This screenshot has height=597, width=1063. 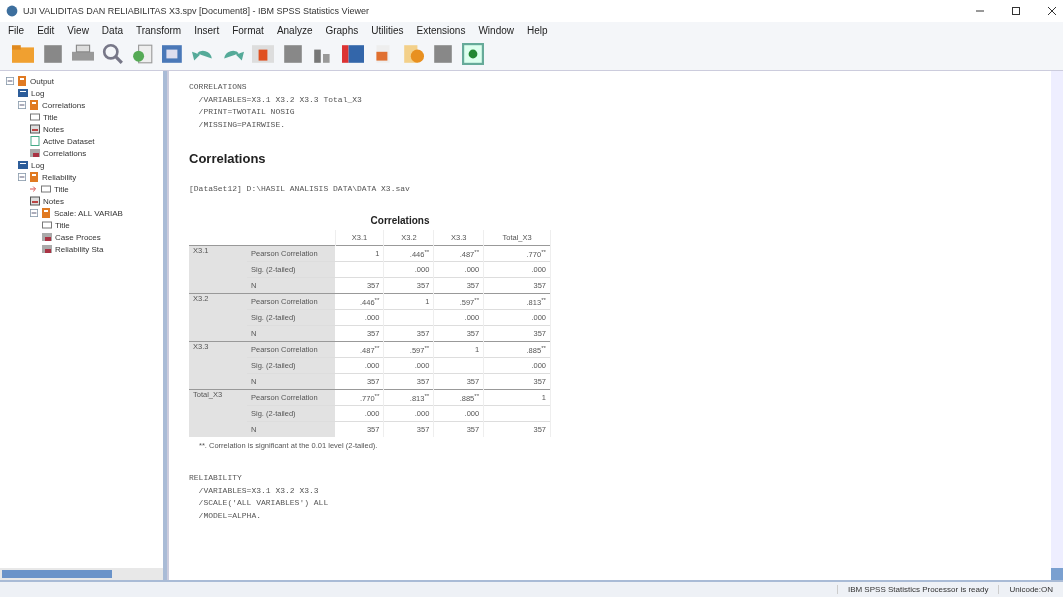 I want to click on menu-item: Transform, so click(x=161, y=30).